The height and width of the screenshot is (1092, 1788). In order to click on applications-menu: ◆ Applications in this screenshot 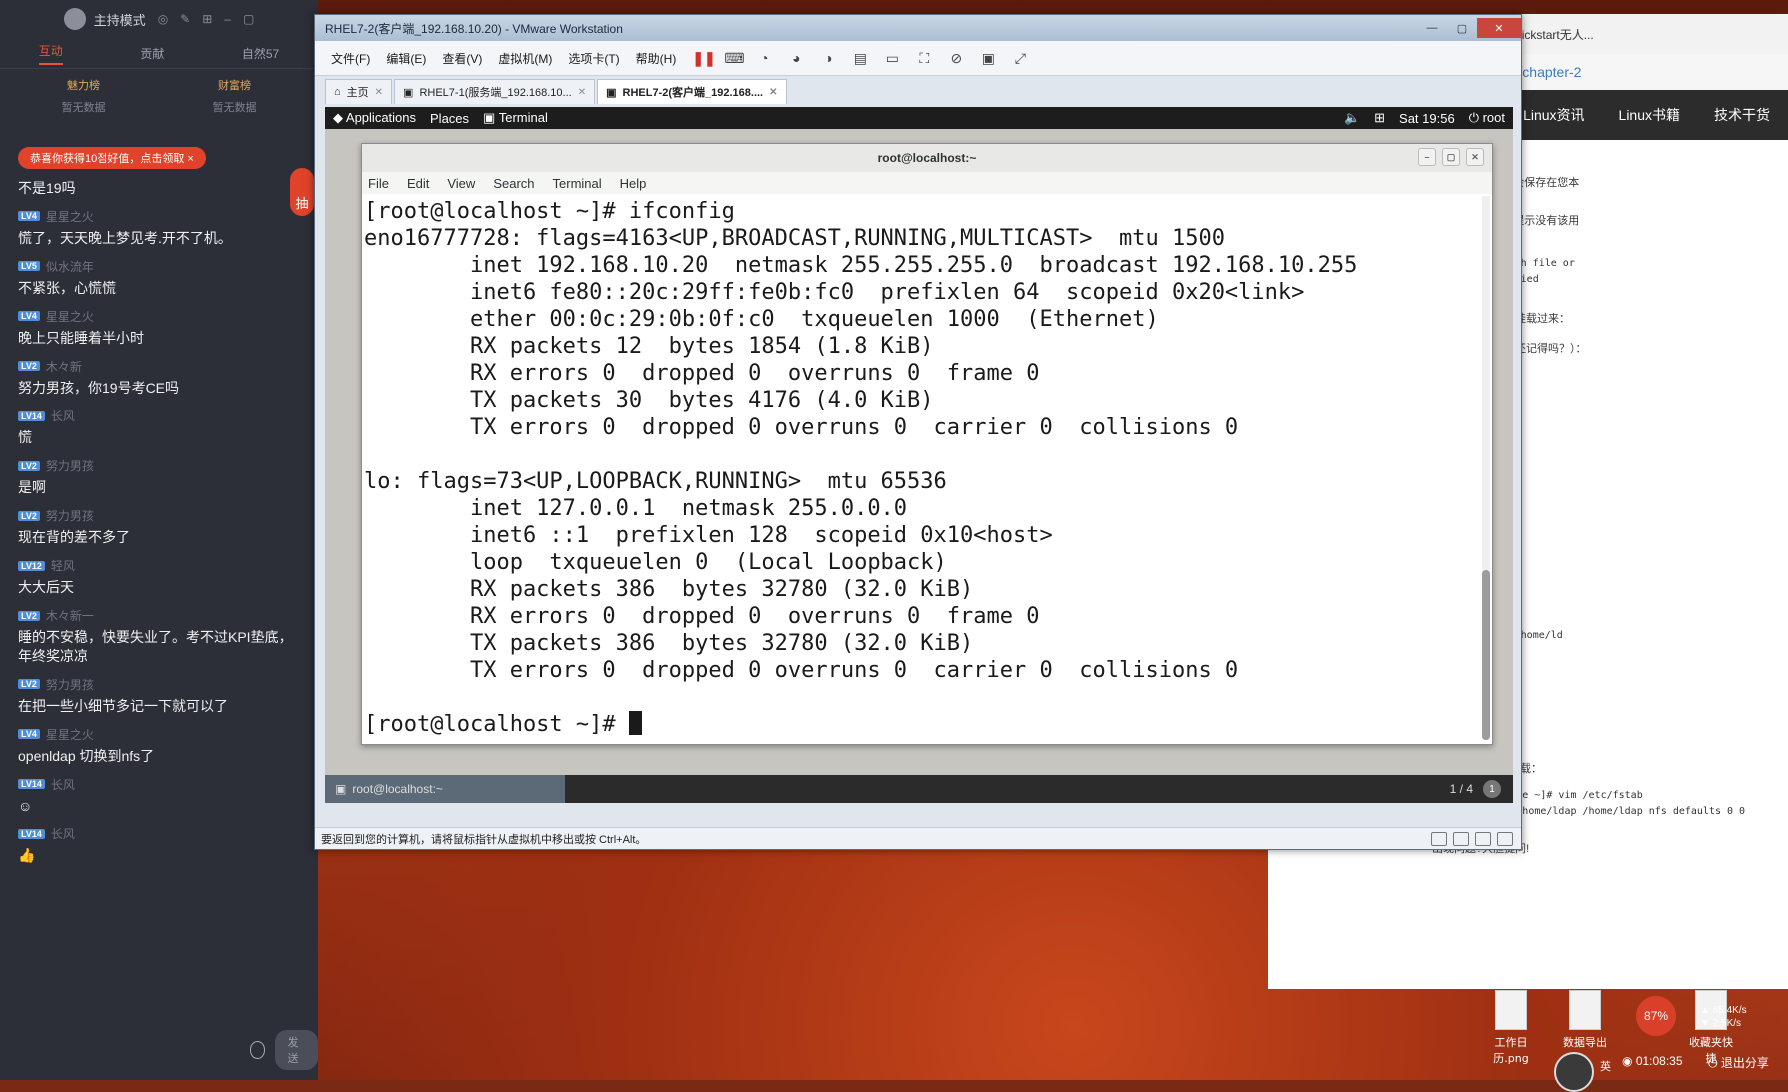, I will do `click(374, 118)`.